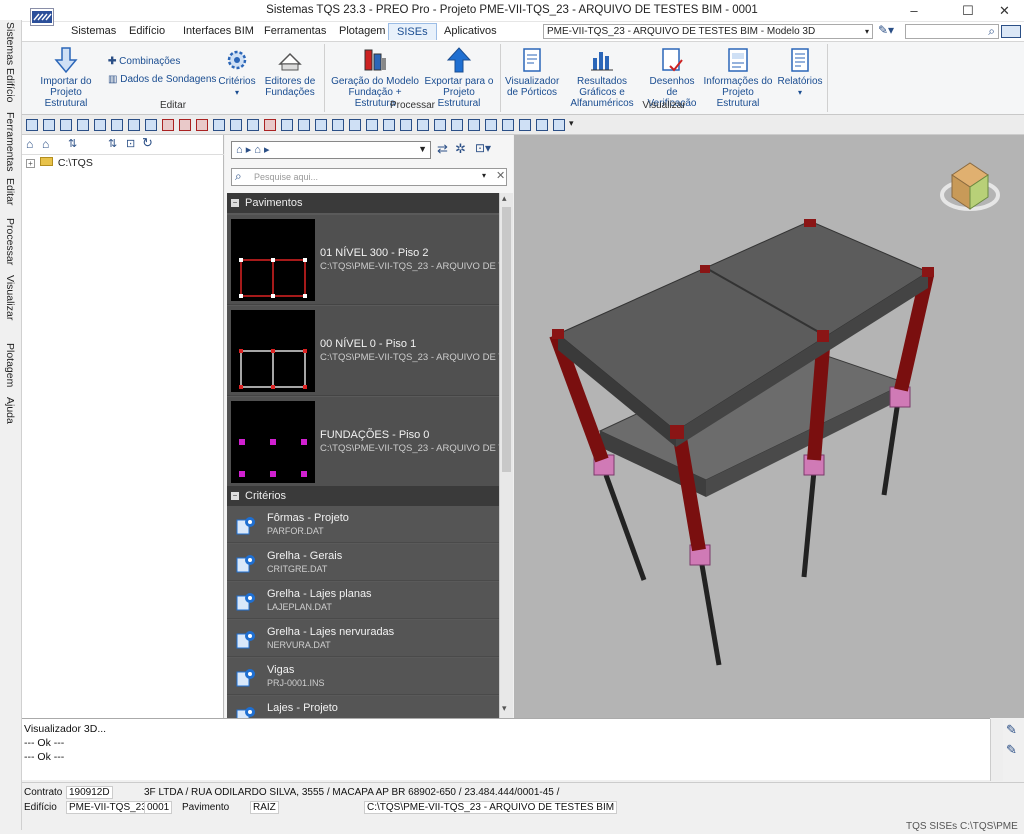  Describe the element at coordinates (363, 524) in the screenshot. I see `criterio-item: Fôrmas - Projeto PARFOR.DAT` at that location.